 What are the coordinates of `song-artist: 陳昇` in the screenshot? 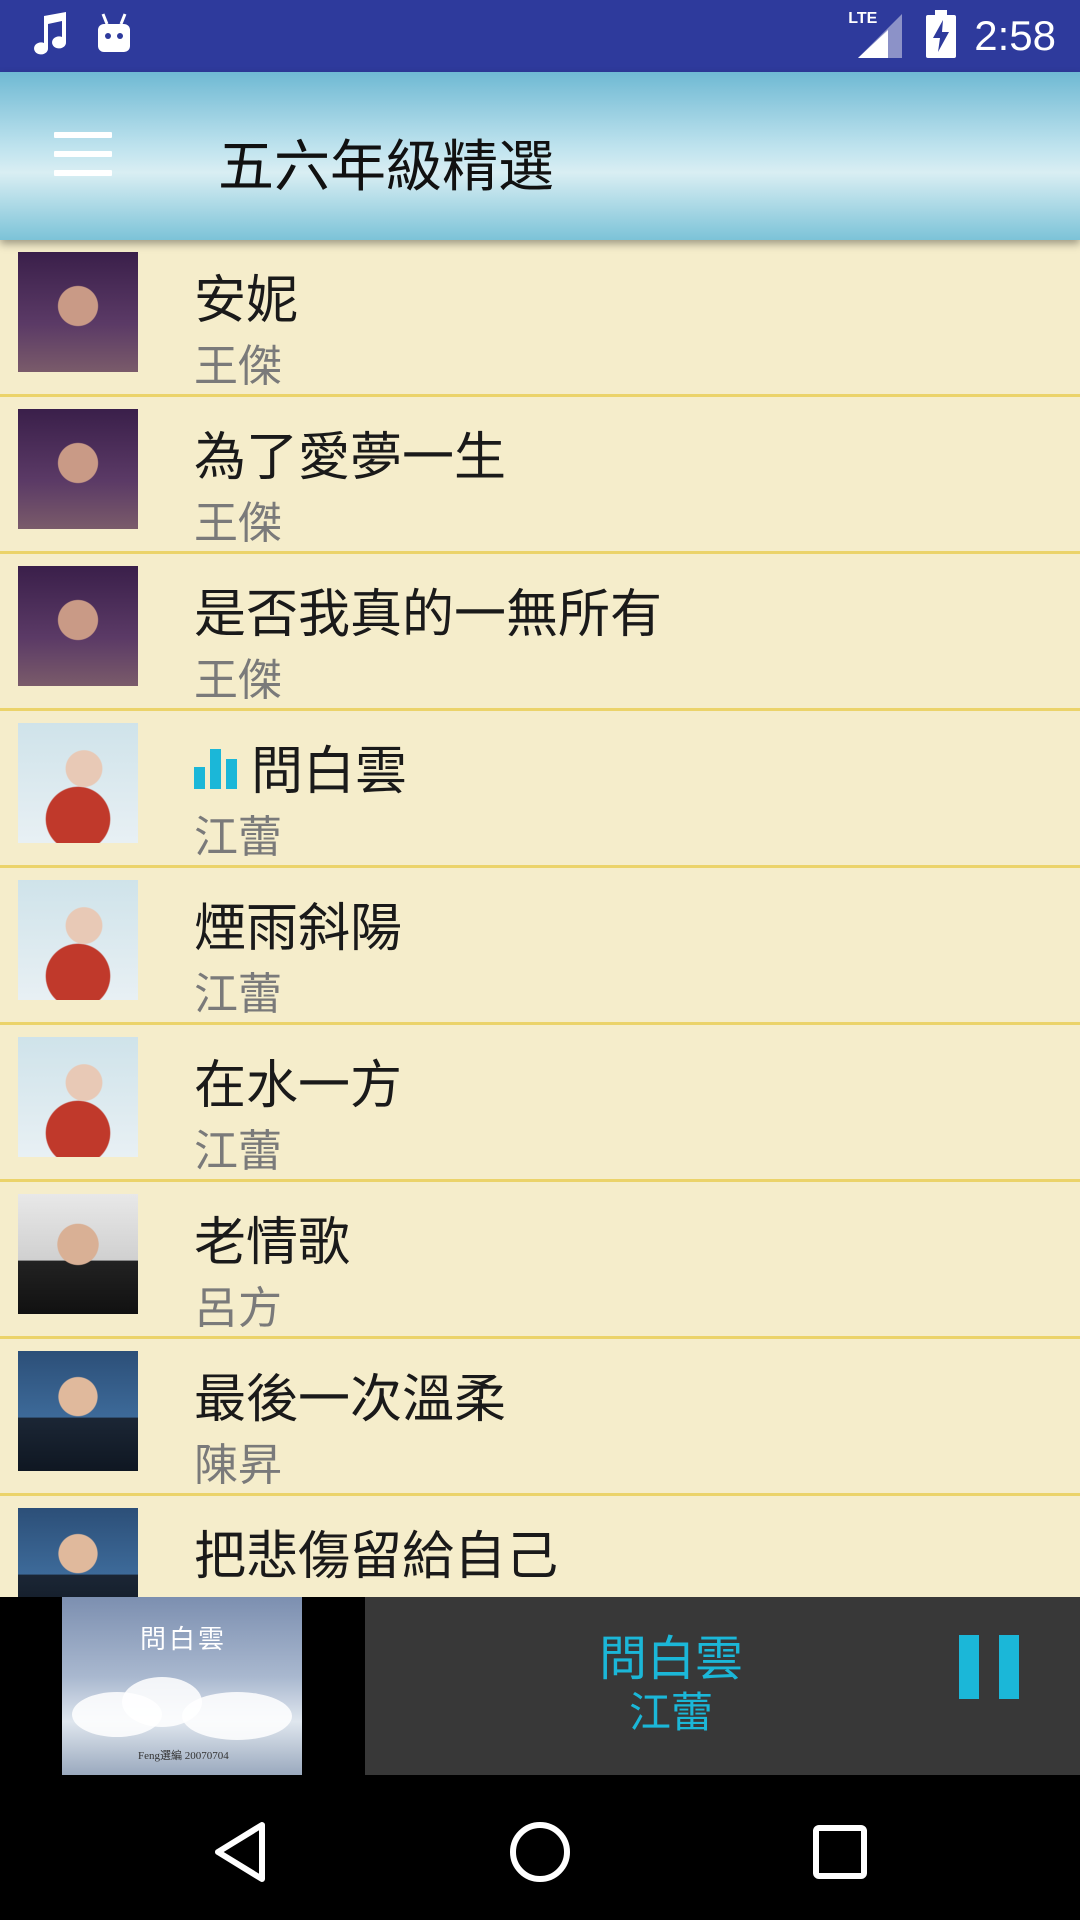 It's located at (238, 1465).